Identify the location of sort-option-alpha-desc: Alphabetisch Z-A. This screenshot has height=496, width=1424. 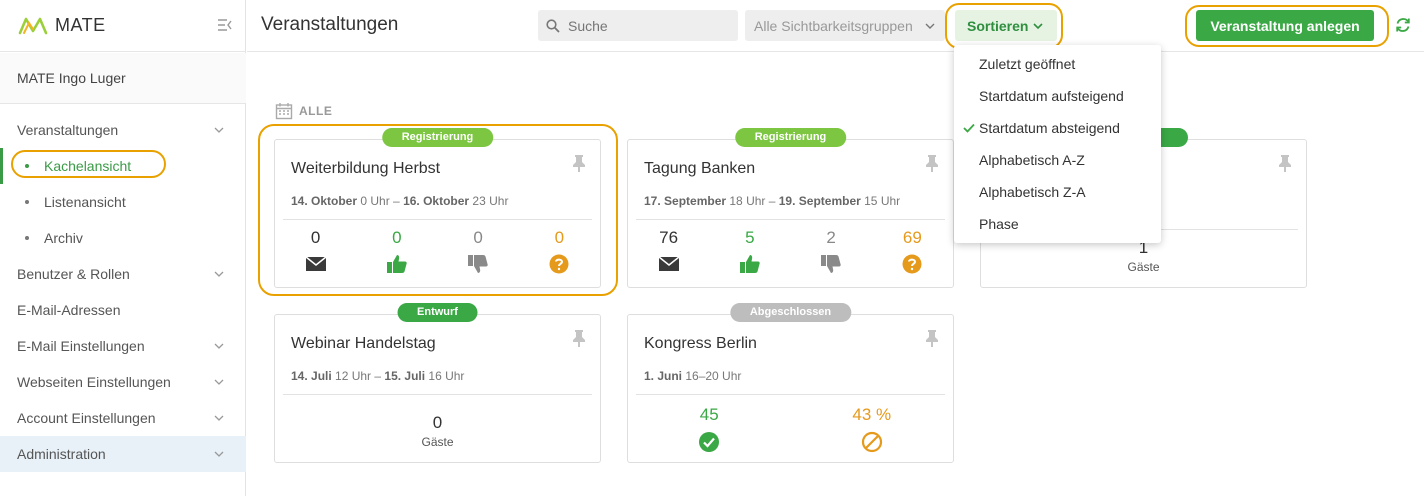
(1057, 192).